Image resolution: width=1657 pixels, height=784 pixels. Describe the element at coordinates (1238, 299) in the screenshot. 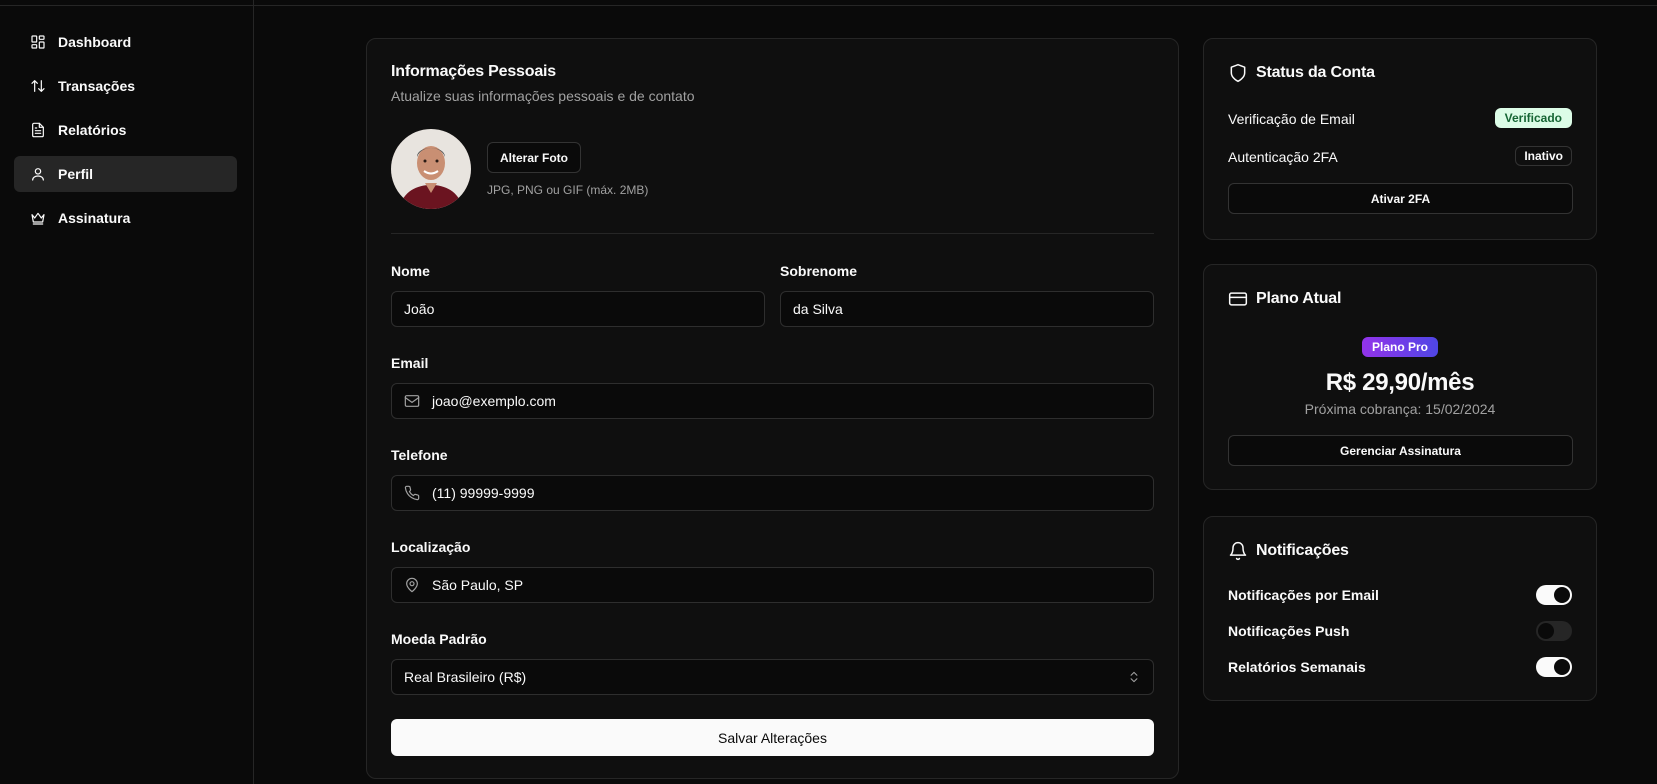

I see `credit-card-icon` at that location.